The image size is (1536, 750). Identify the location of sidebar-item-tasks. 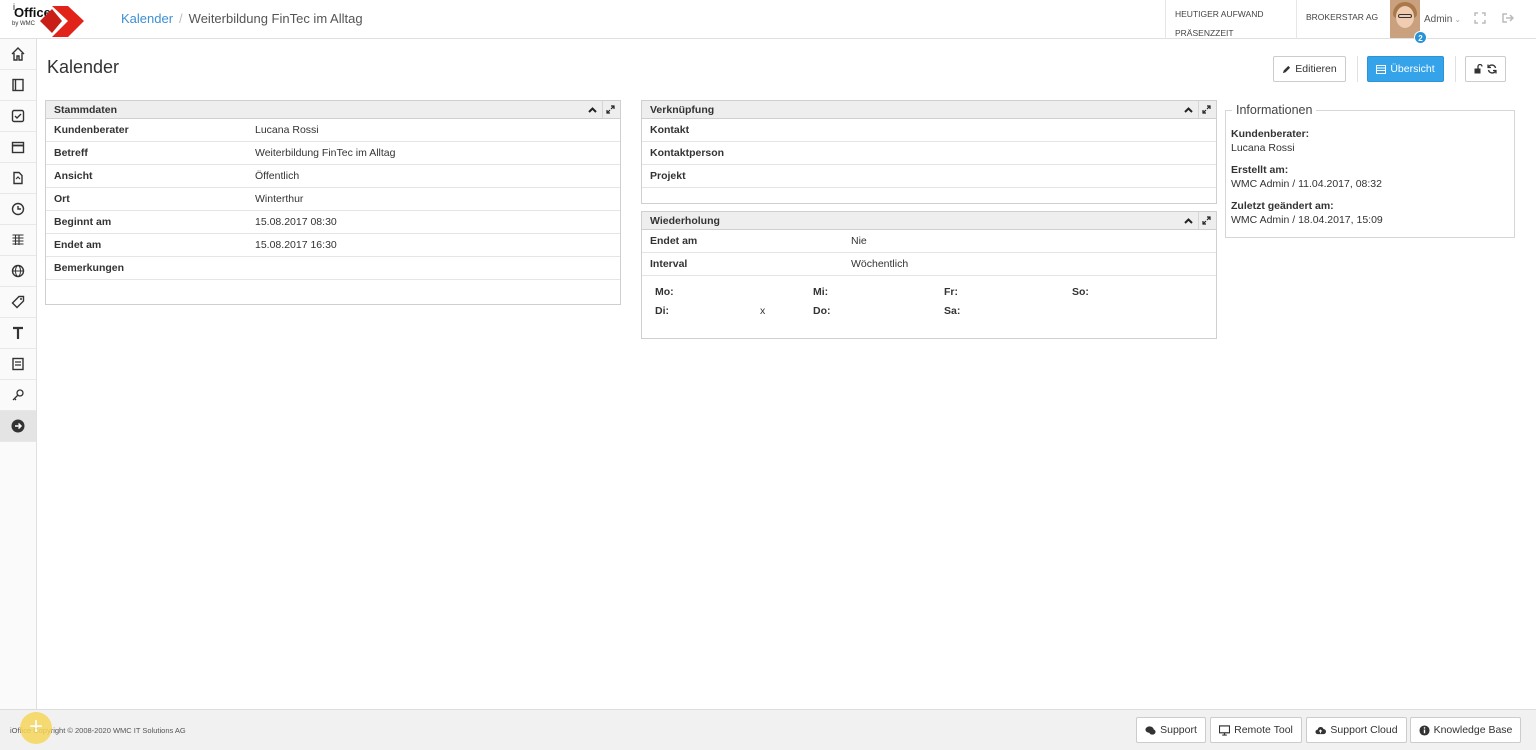
(18, 116).